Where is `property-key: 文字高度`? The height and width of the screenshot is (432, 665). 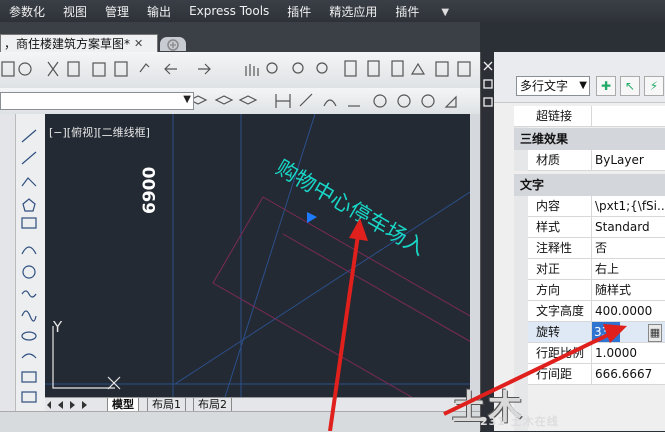
property-key: 文字高度 is located at coordinates (560, 311).